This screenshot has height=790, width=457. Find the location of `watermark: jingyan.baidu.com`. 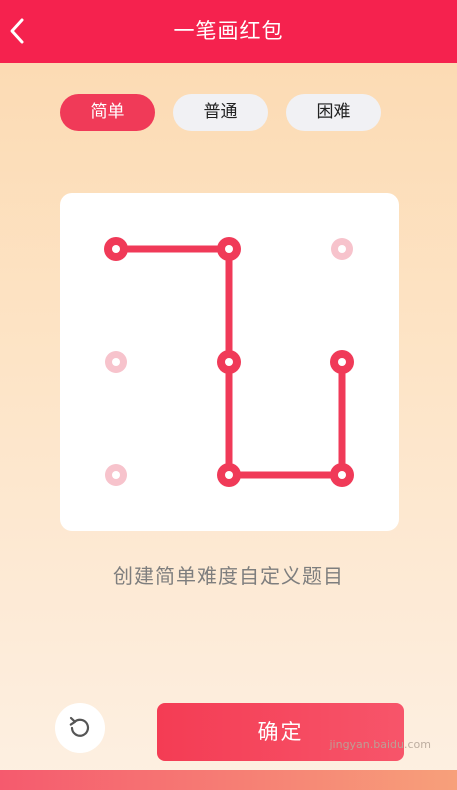

watermark: jingyan.baidu.com is located at coordinates (380, 744).